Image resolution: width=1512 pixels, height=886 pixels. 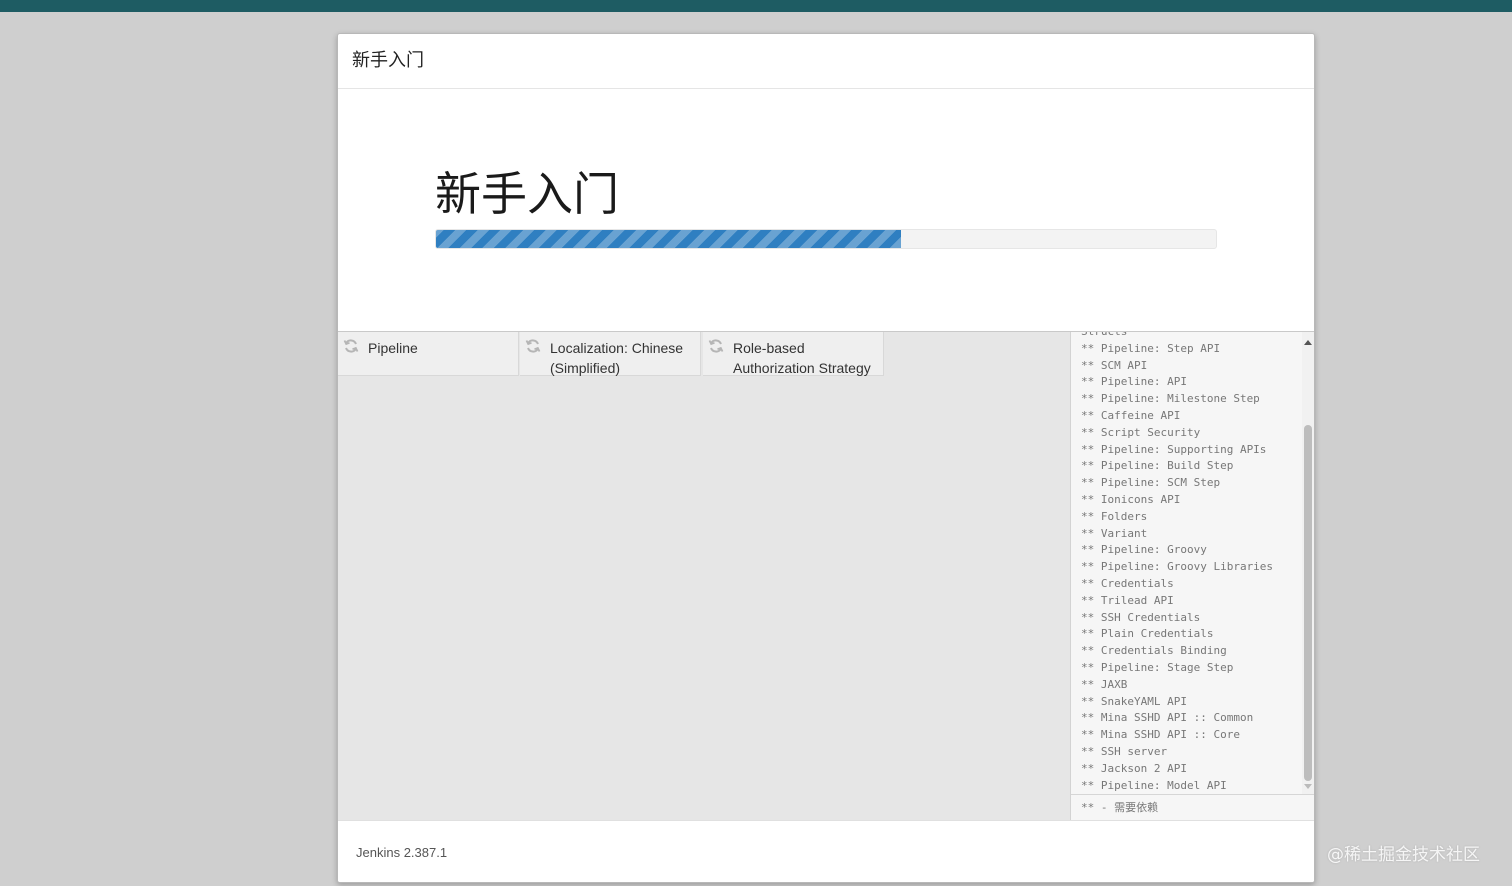 What do you see at coordinates (668, 239) in the screenshot?
I see `install-progress-fill` at bounding box center [668, 239].